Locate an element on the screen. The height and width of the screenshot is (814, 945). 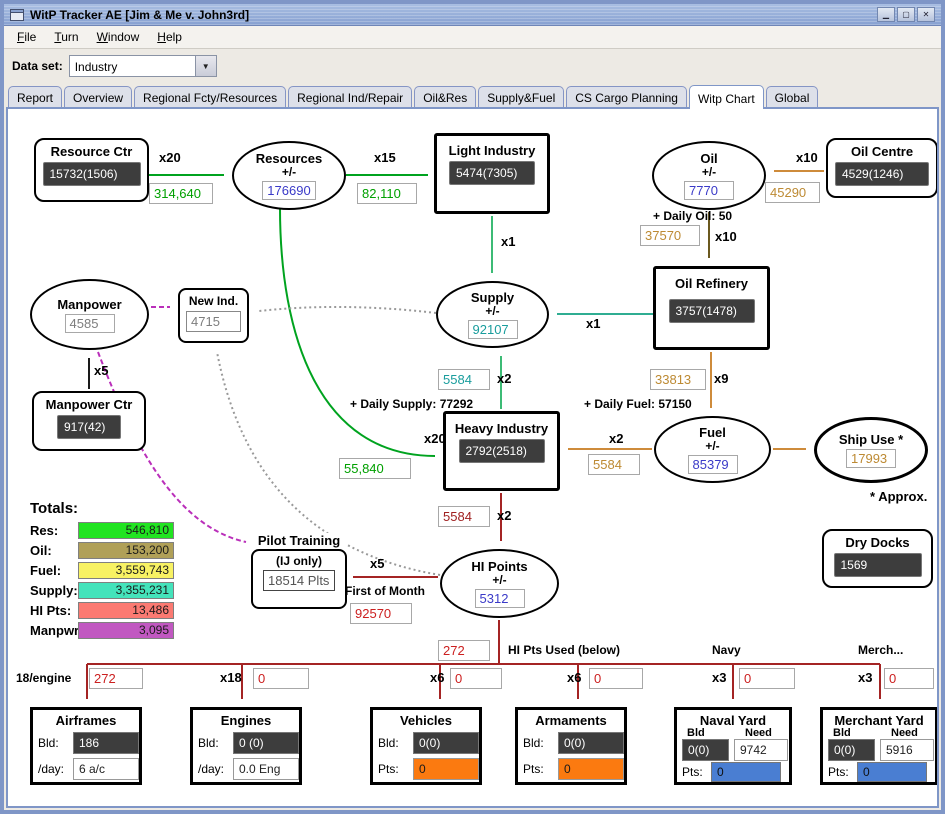
mult-armaments: x6 is located at coordinates (574, 677).